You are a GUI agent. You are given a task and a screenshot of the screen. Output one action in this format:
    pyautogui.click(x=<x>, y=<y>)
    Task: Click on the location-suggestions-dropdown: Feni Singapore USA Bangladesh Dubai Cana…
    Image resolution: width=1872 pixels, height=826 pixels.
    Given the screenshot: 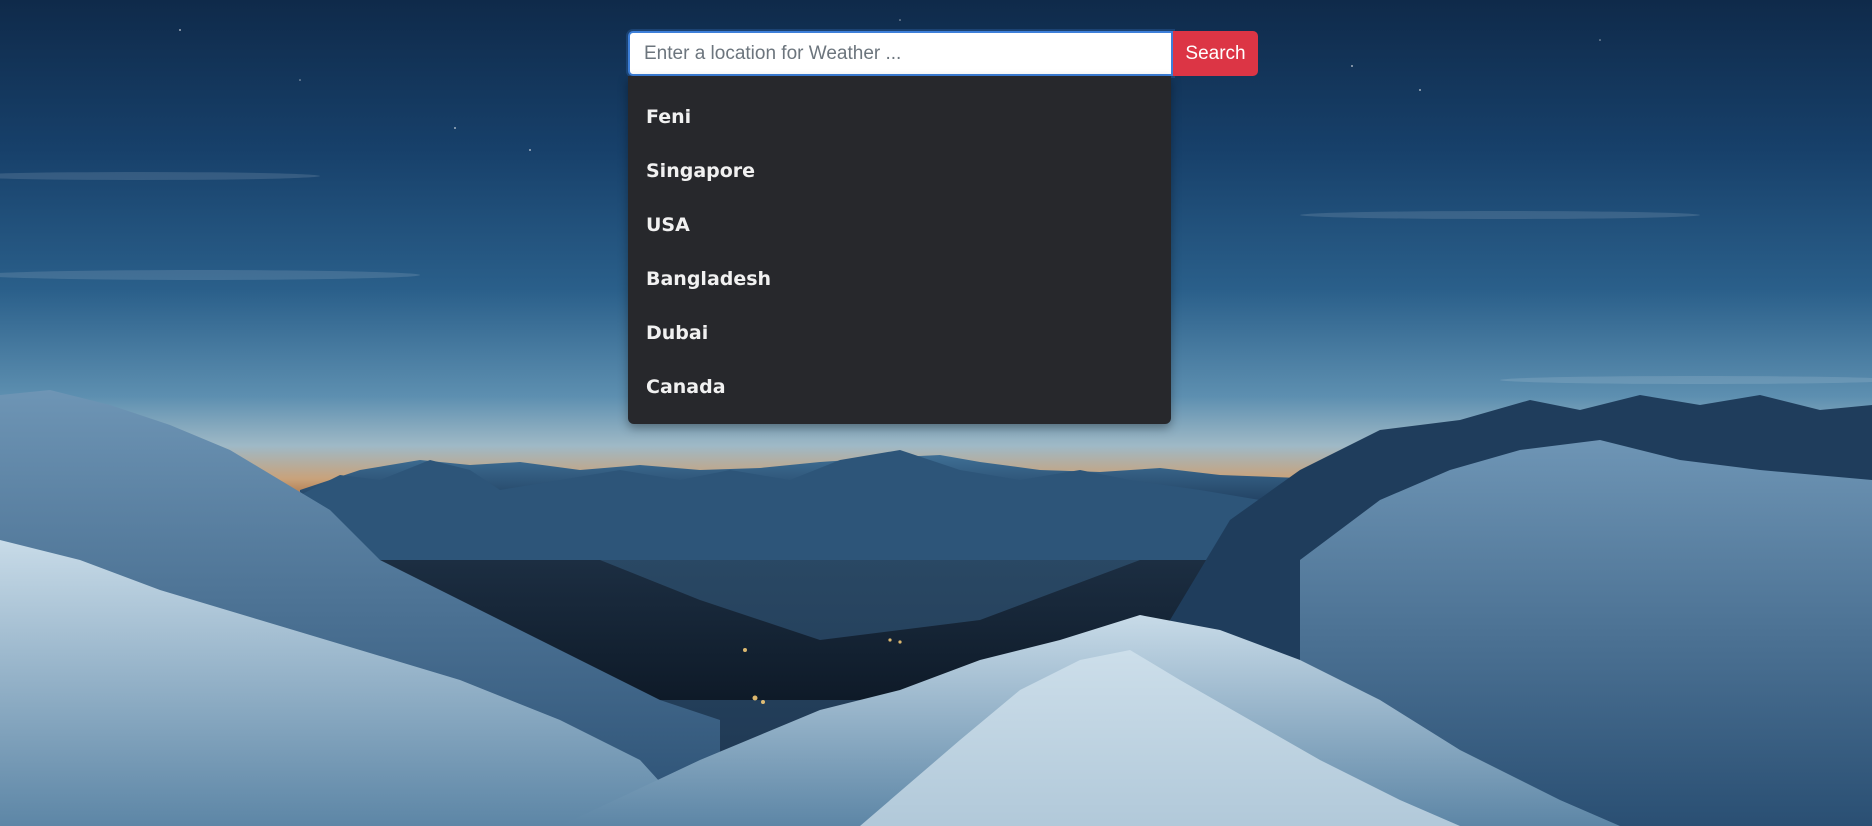 What is the action you would take?
    pyautogui.click(x=899, y=250)
    